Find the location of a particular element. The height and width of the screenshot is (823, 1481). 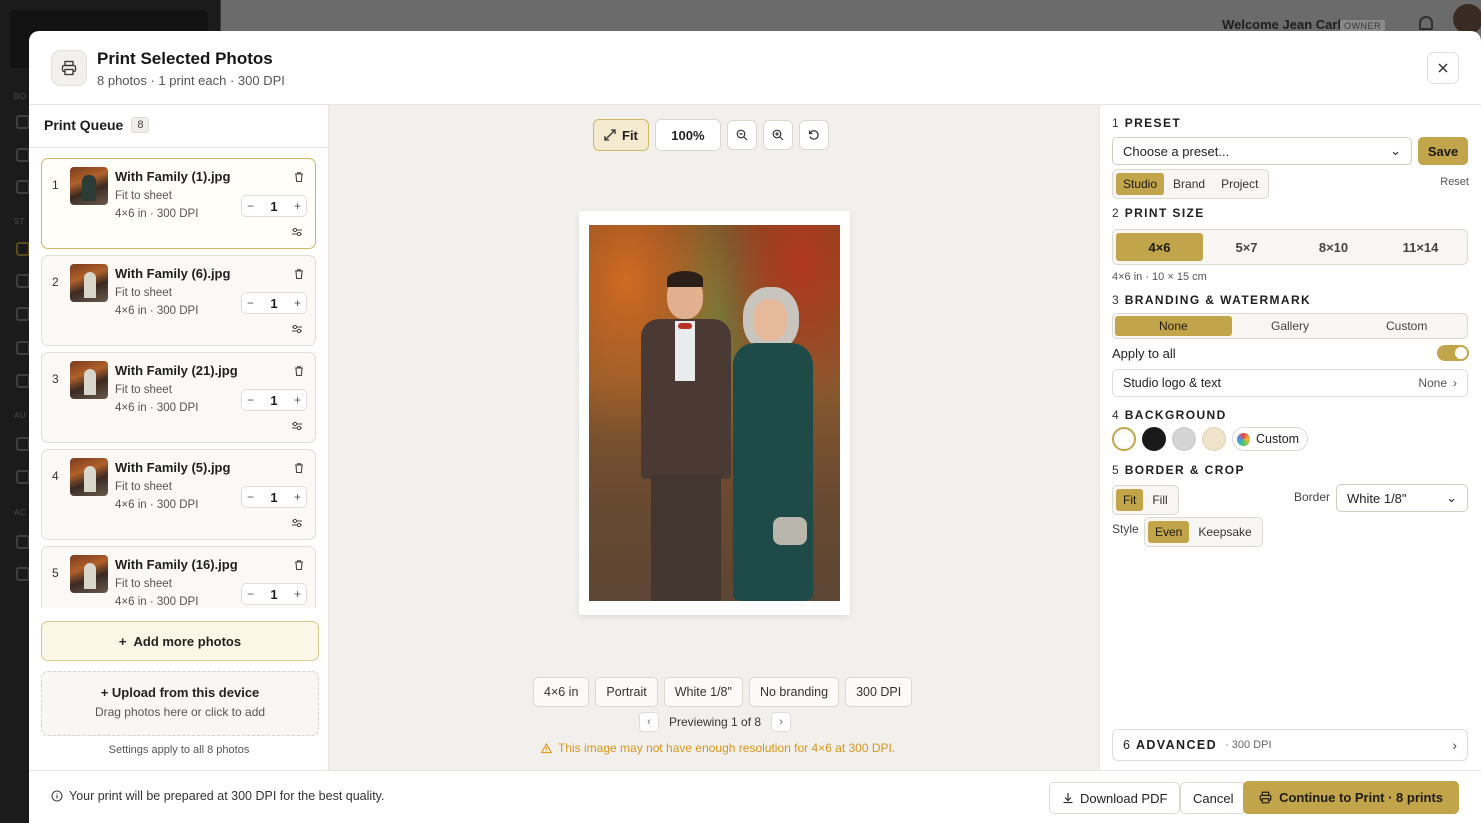

upload-subtitle: Drag photos here or click to add is located at coordinates (180, 712).